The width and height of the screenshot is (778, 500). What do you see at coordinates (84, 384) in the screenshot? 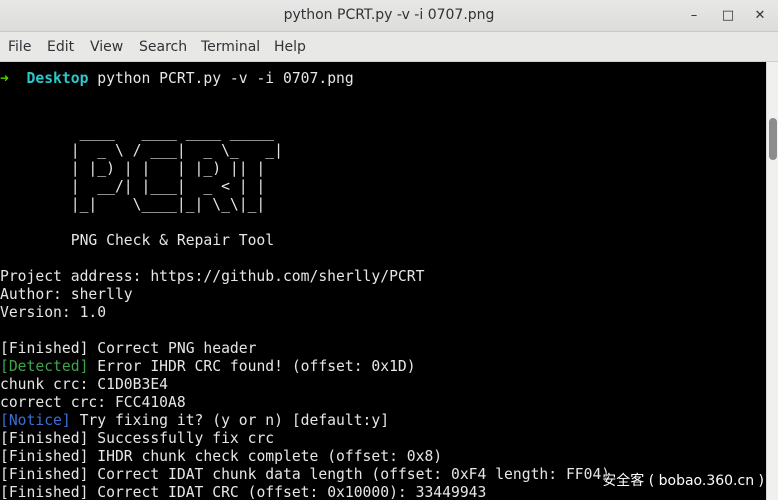
I see `log-line: chunk crc: C1D0B3E4` at bounding box center [84, 384].